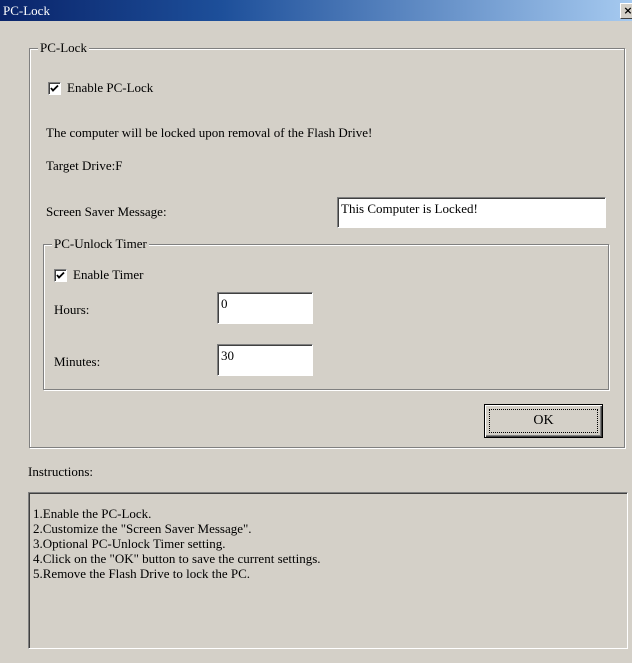 The height and width of the screenshot is (663, 632). Describe the element at coordinates (142, 573) in the screenshot. I see `instruction-line: 5.Remove the Flash Drive to lock the PC.` at that location.